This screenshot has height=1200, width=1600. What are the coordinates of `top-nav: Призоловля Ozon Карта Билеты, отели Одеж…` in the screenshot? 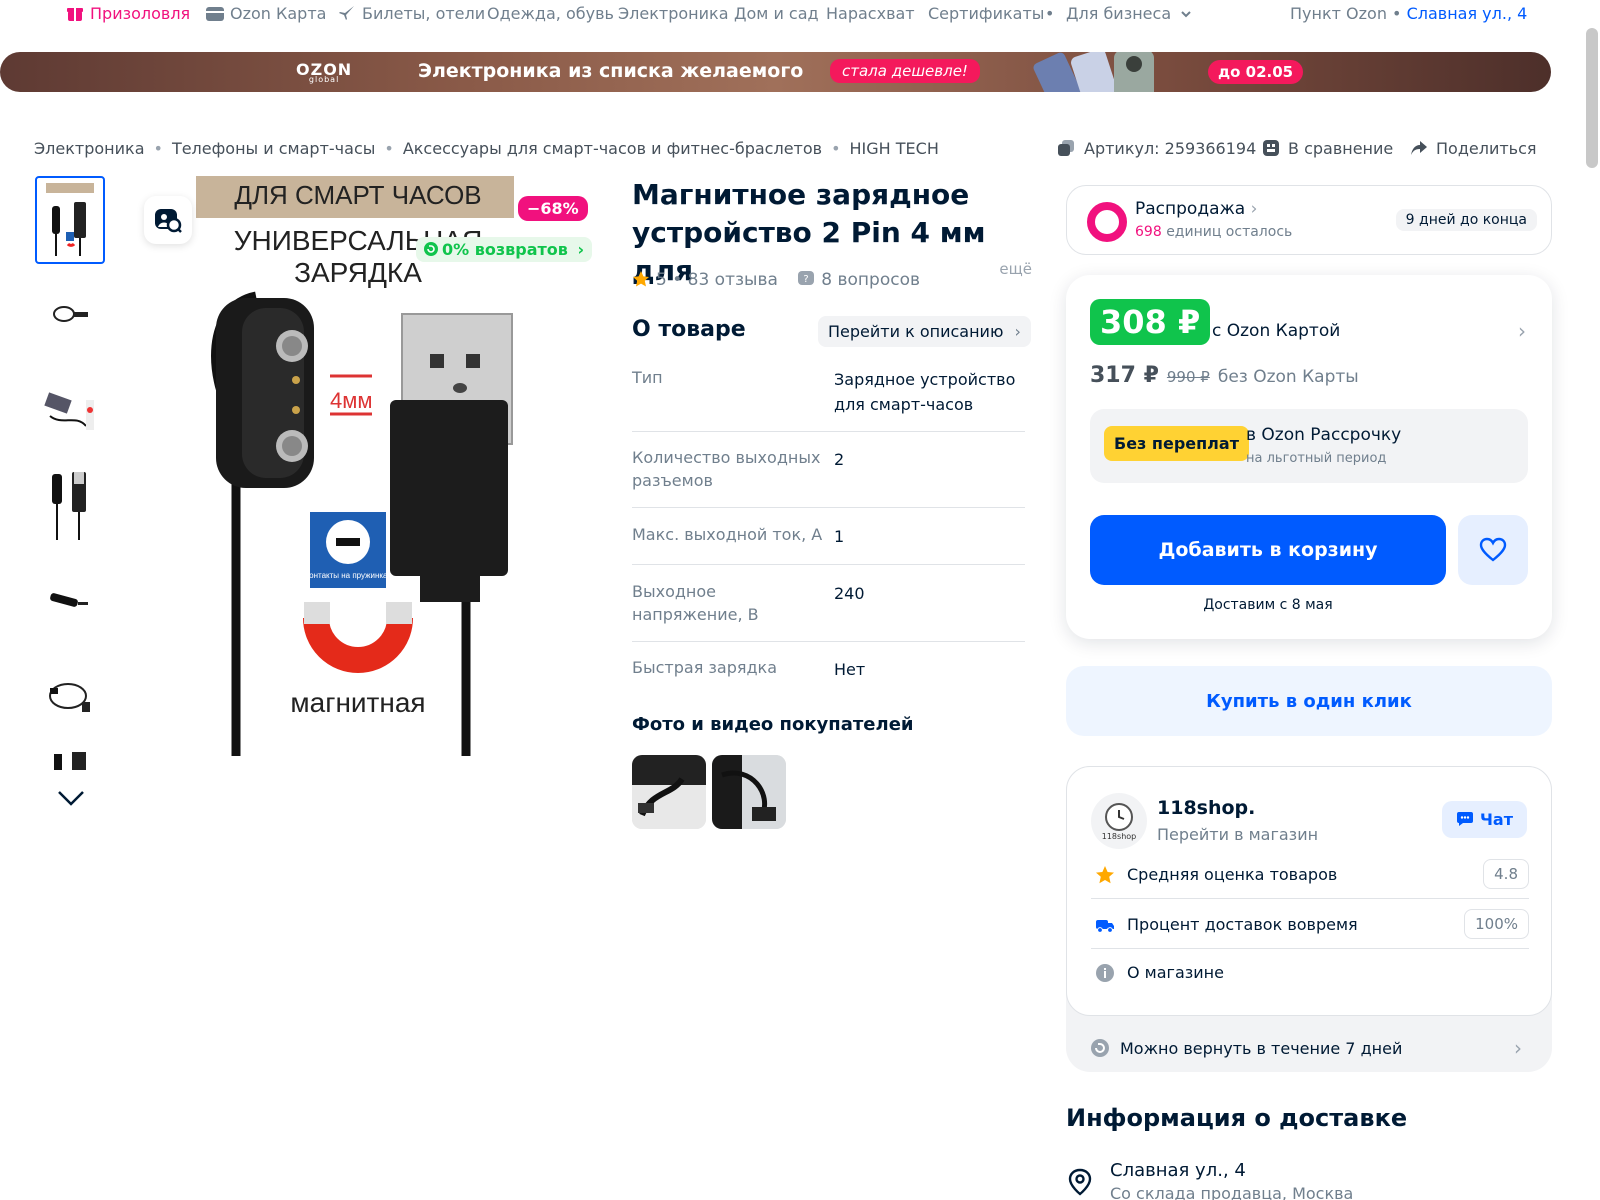 It's located at (784, 14).